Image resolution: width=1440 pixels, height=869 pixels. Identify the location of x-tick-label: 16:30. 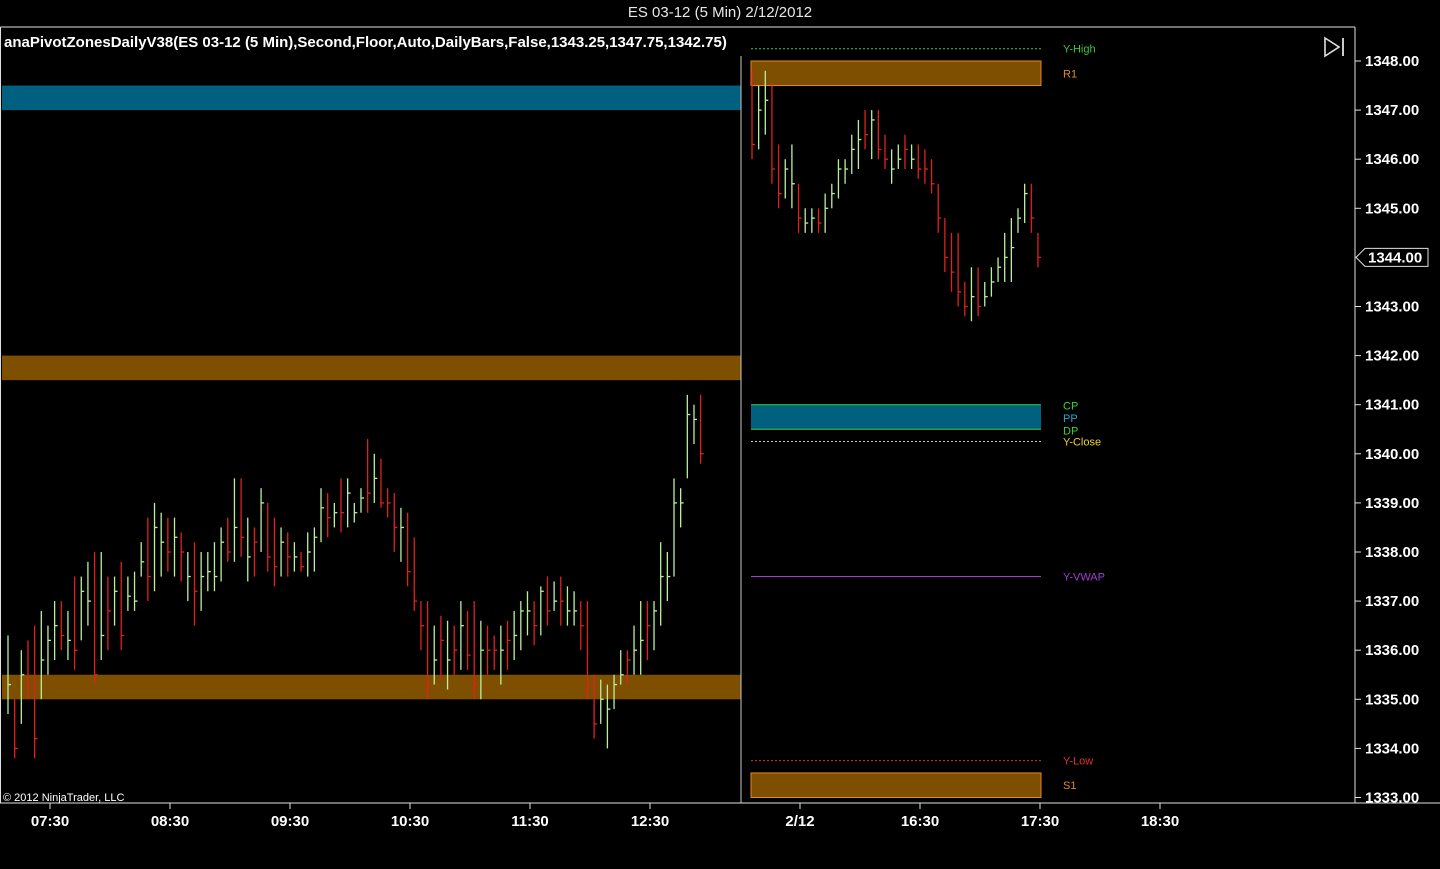
(920, 821).